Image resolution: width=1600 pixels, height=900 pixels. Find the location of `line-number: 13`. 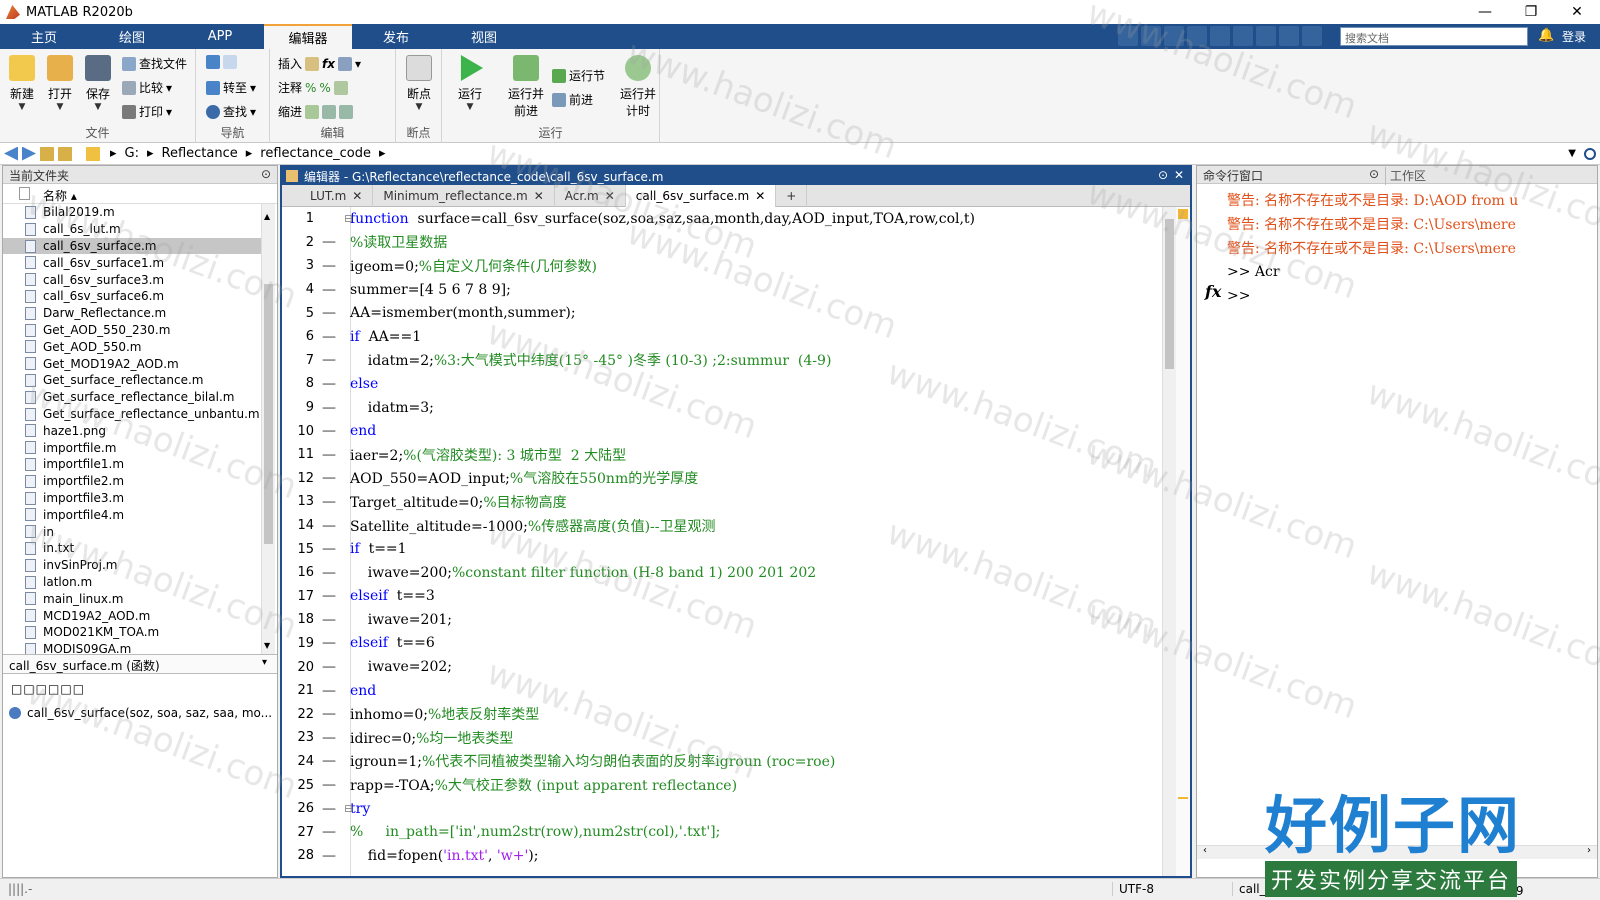

line-number: 13 is located at coordinates (298, 501).